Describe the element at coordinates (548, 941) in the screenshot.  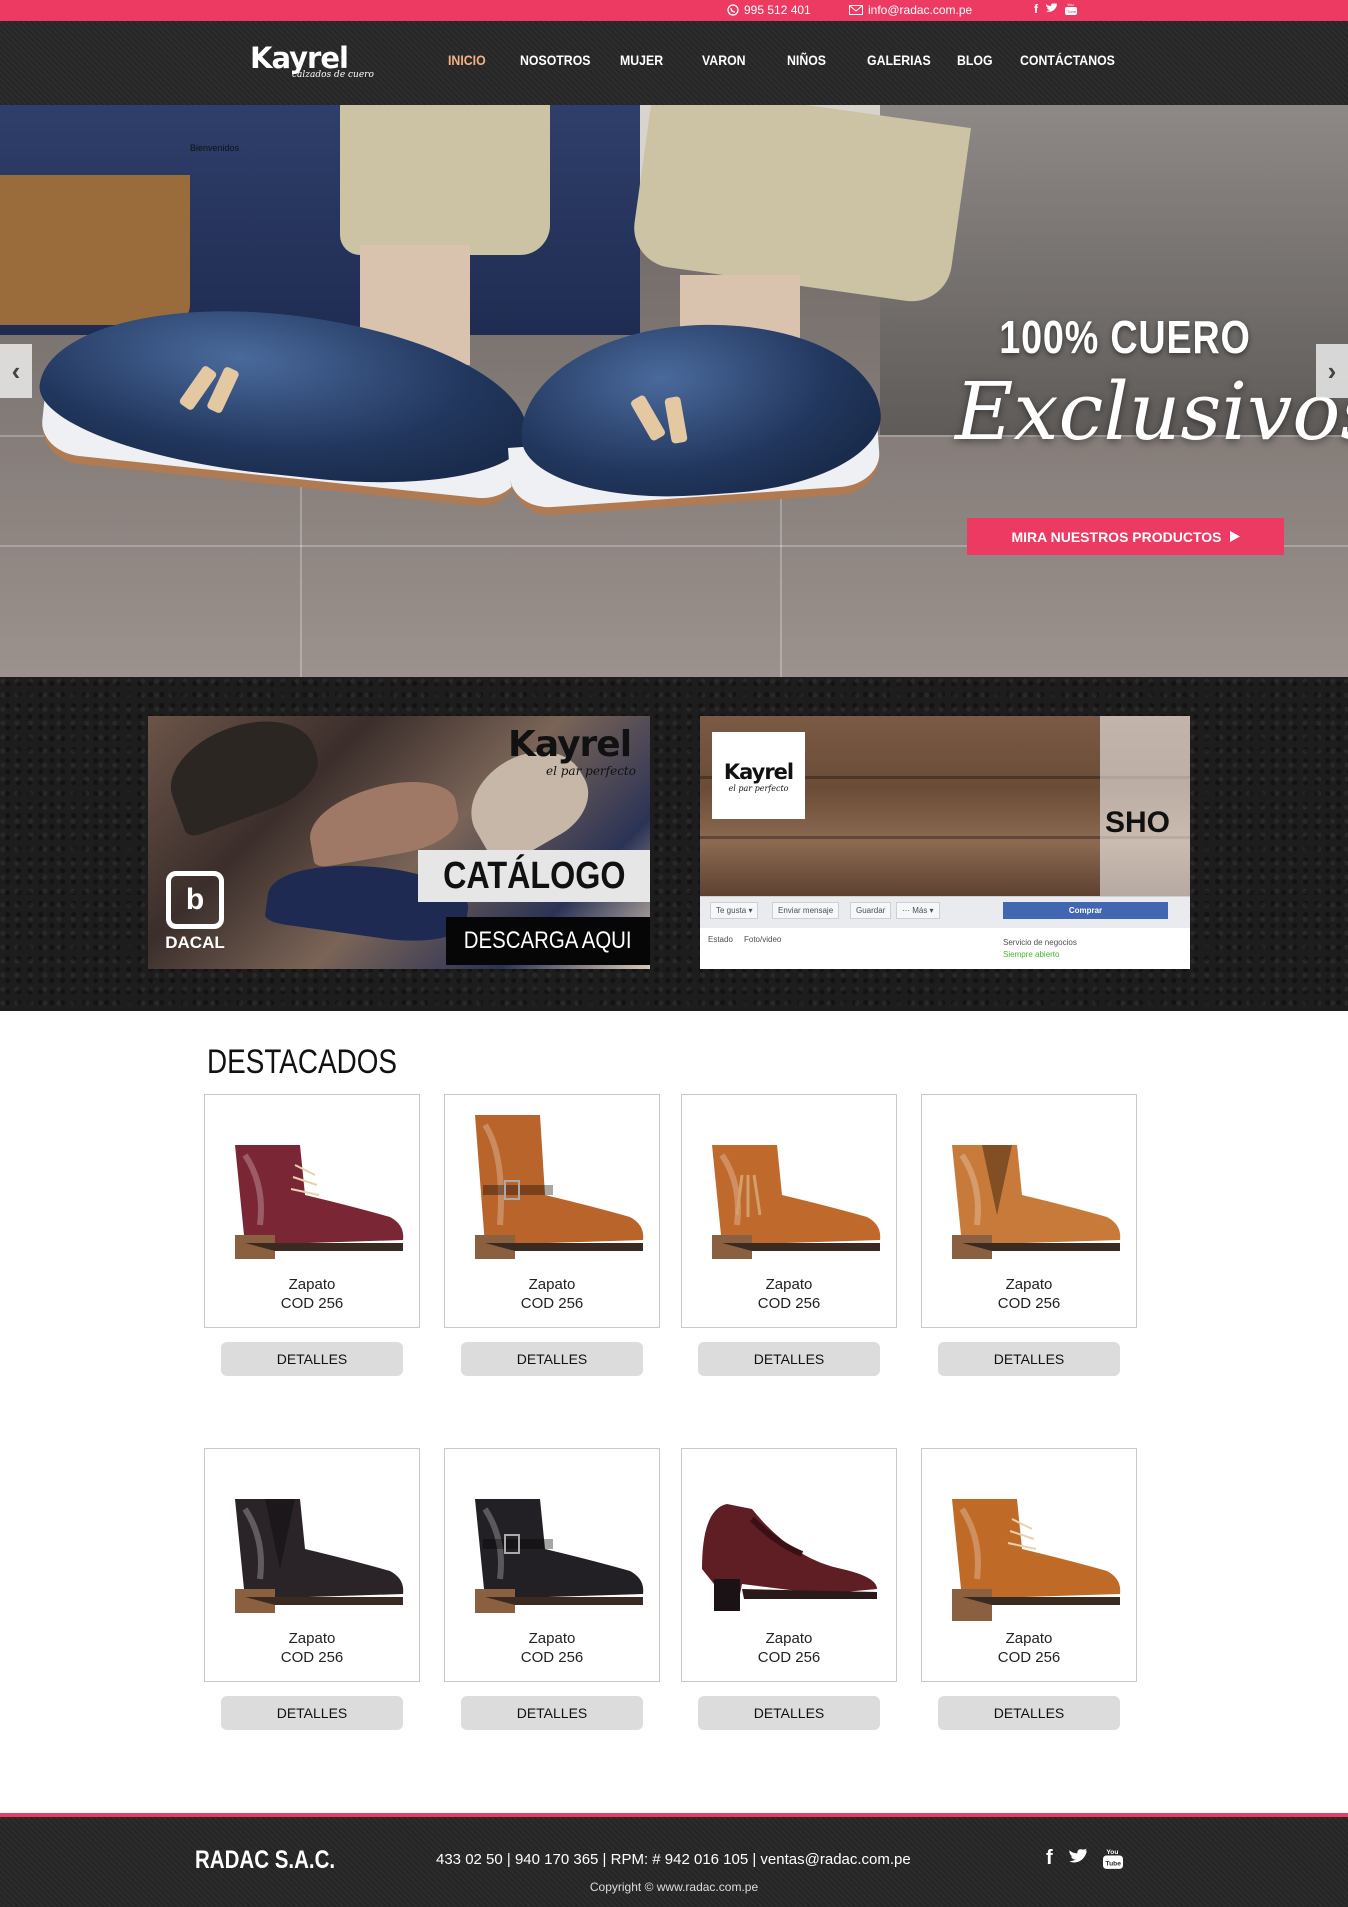
I see `download-catalog-button: DESCARGA AQUI` at that location.